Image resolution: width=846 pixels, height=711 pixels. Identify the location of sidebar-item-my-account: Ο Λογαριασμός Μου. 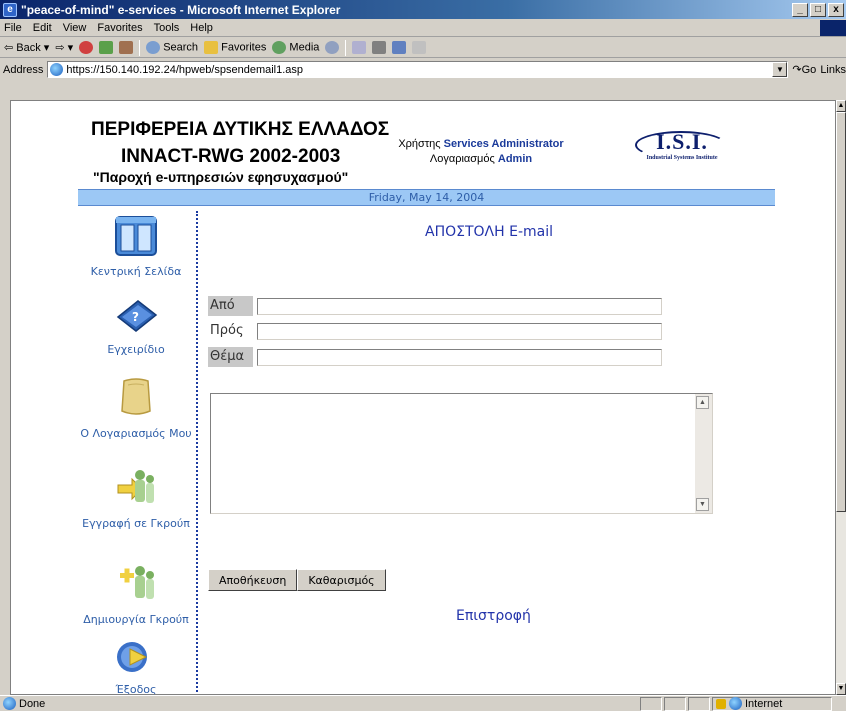
(136, 408).